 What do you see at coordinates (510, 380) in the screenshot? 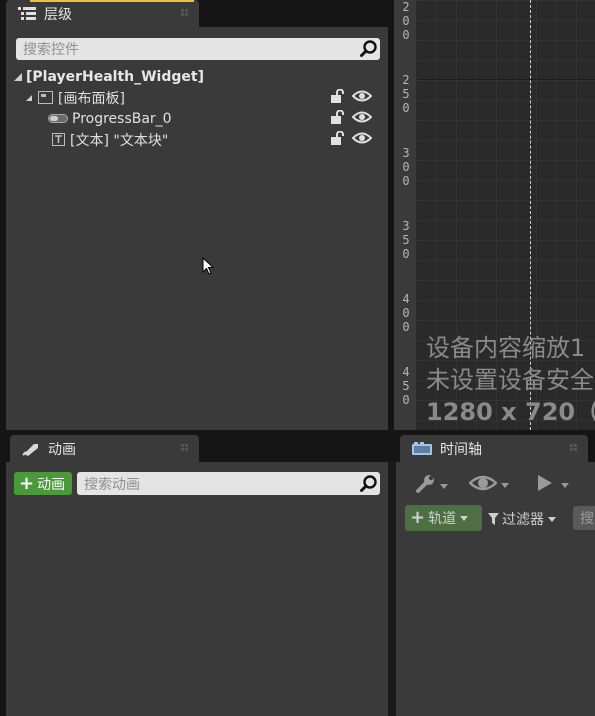
I see `overlay-safezone-text: 未设置设备安全` at bounding box center [510, 380].